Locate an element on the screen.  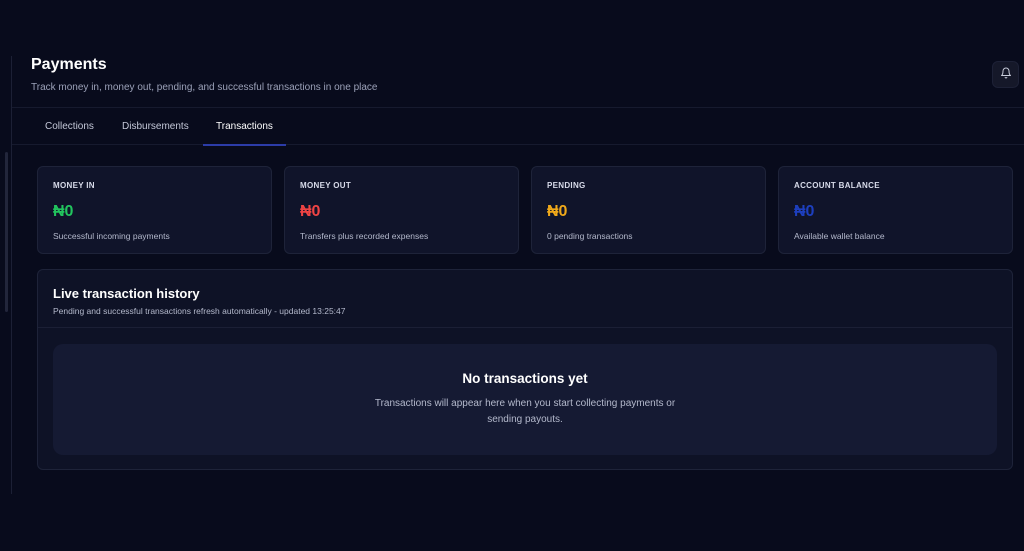
notifications-button is located at coordinates (1005, 74).